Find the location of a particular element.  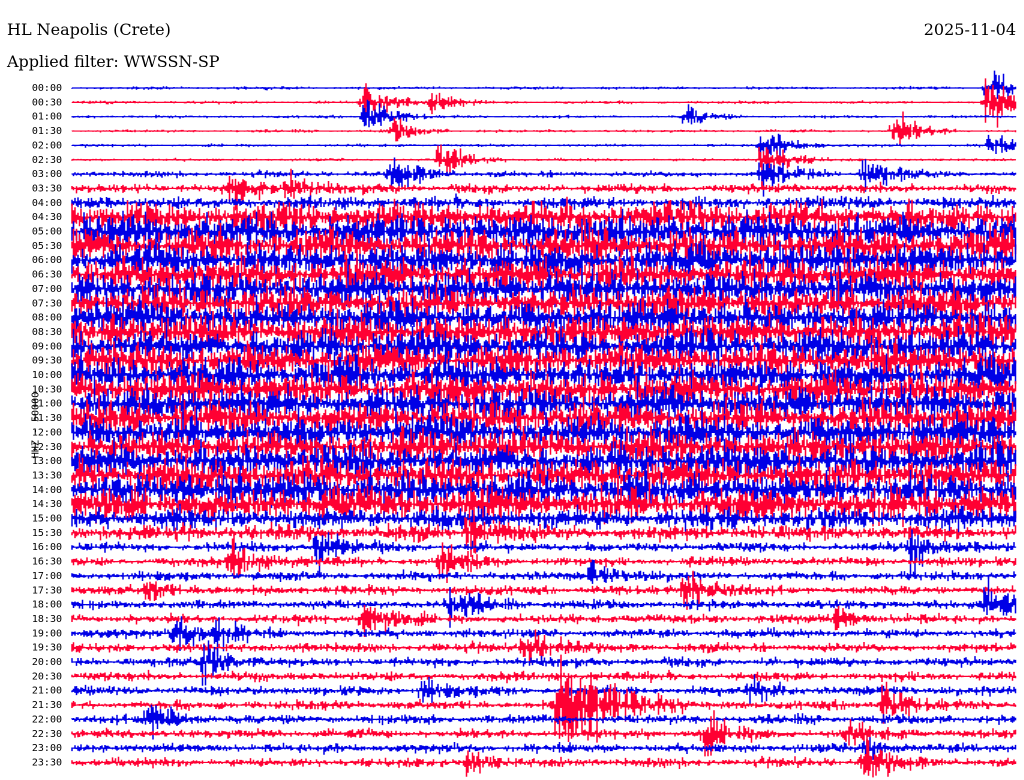

row-label: 12:30 is located at coordinates (47, 447).